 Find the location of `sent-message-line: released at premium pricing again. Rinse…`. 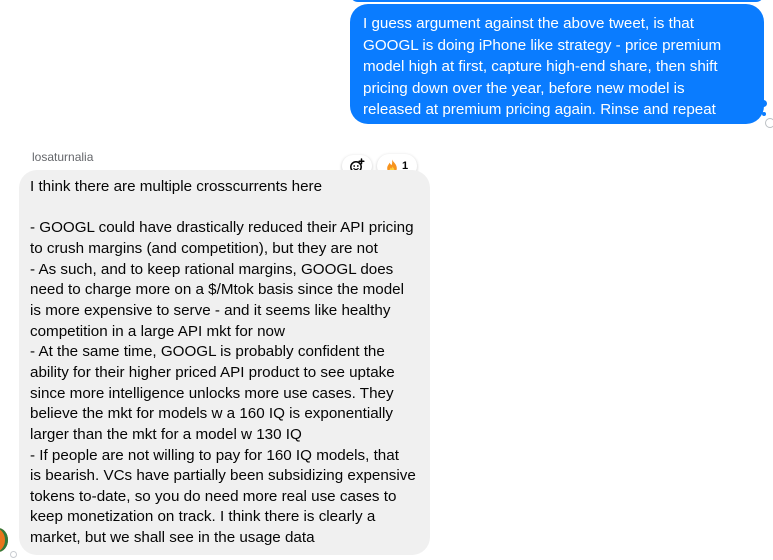

sent-message-line: released at premium pricing again. Rinse… is located at coordinates (539, 110).